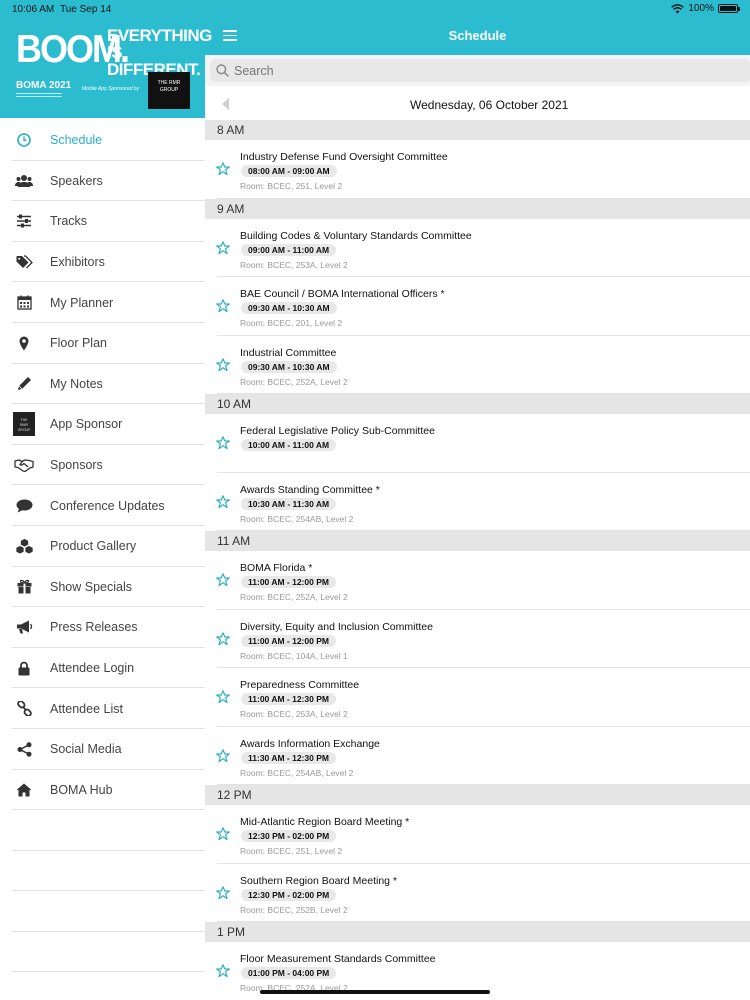 The width and height of the screenshot is (750, 1000). I want to click on boma-logo-lines, so click(39, 95).